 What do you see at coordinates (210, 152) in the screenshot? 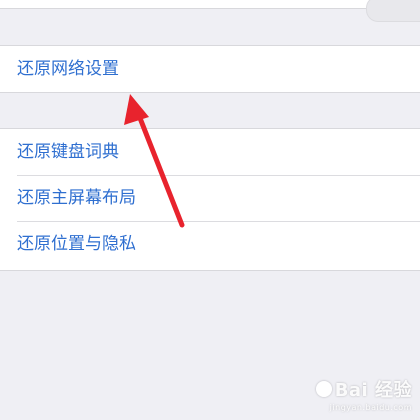
I see `reset-keyboard-dictionary-item: 还原键盘词典` at bounding box center [210, 152].